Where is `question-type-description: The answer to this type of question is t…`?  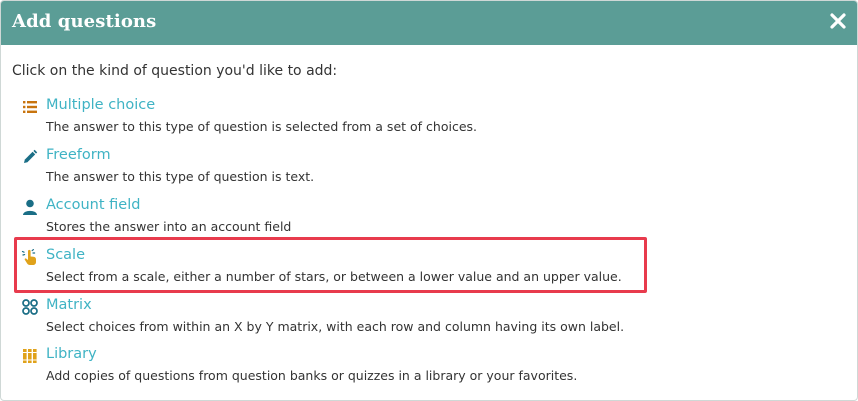
question-type-description: The answer to this type of question is t… is located at coordinates (180, 176).